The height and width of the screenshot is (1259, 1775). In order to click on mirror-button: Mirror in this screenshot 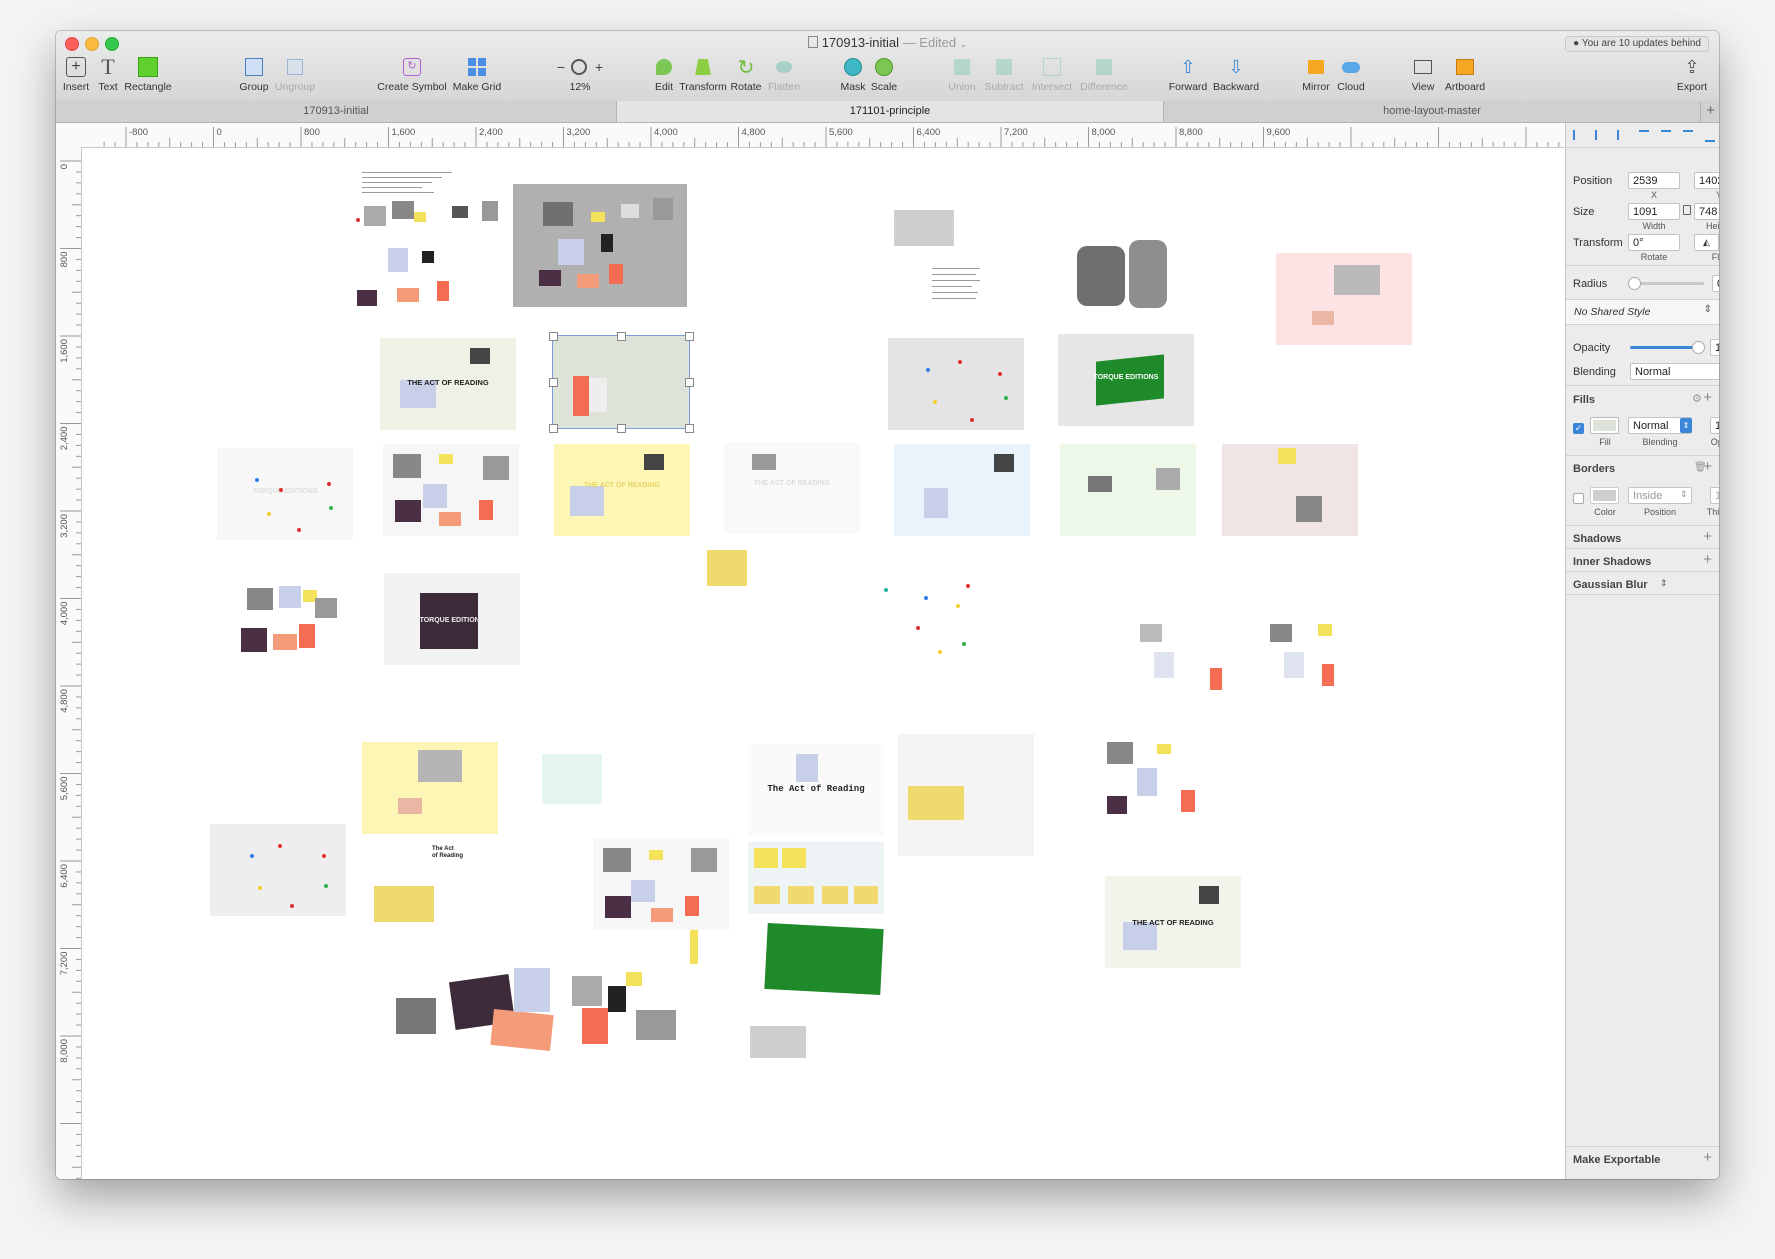, I will do `click(1316, 76)`.